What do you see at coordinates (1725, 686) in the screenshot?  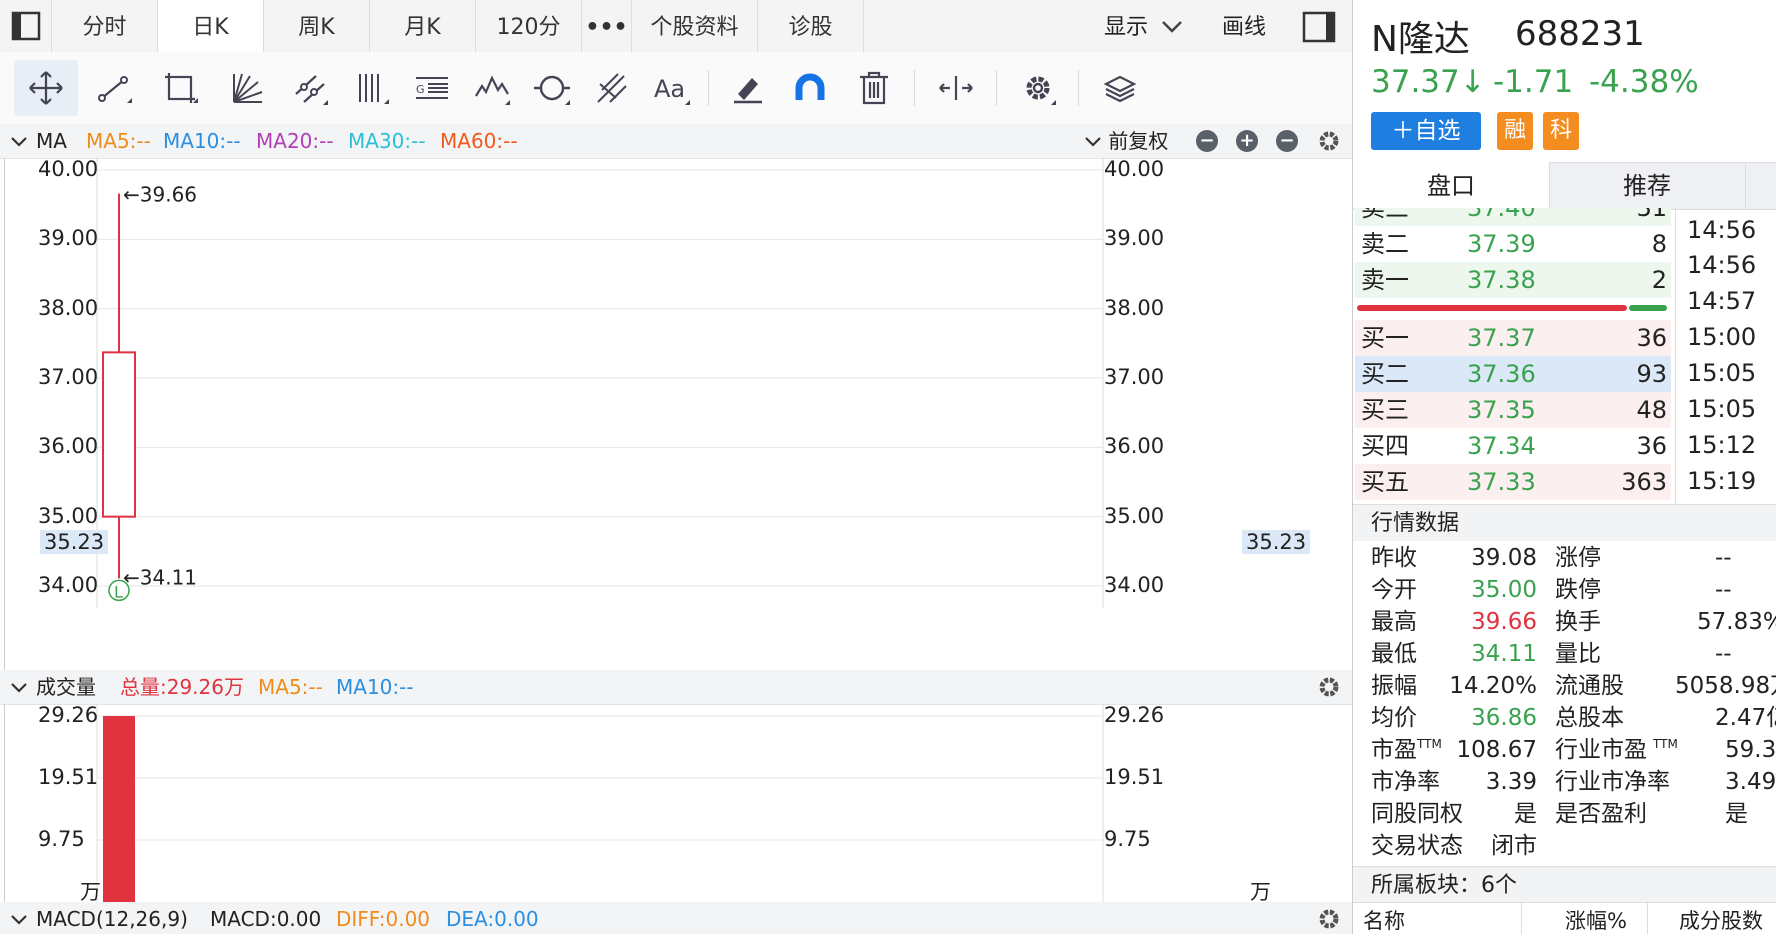 I see `quote-value: 5058.98万` at bounding box center [1725, 686].